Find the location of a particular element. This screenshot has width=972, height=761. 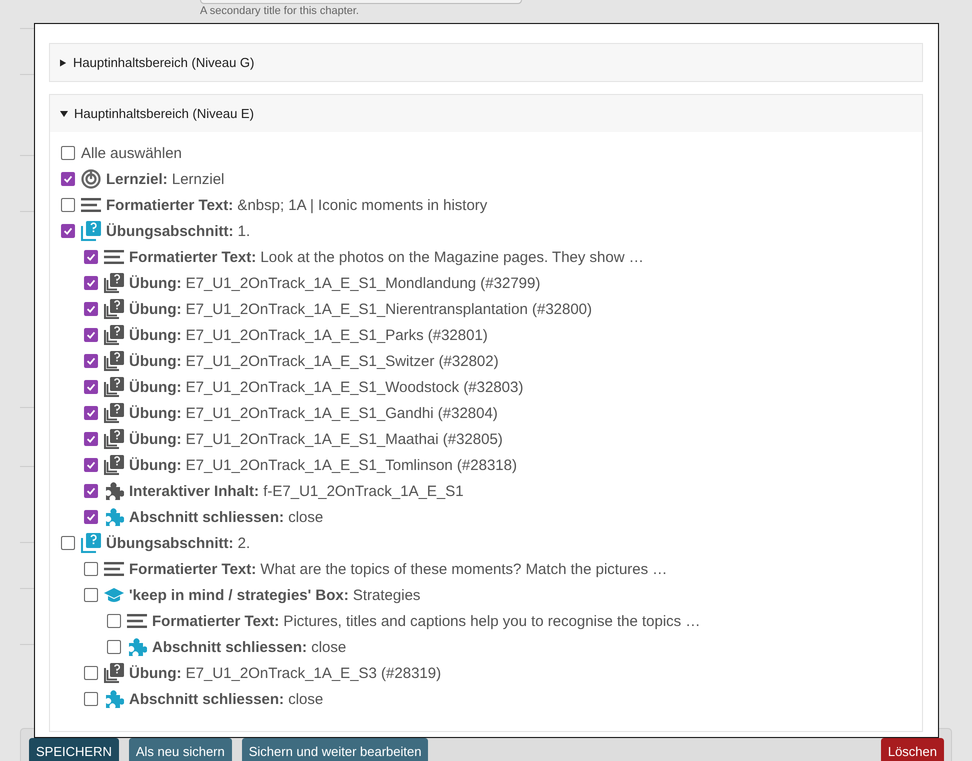

save-button: SPEICHERN is located at coordinates (74, 749).